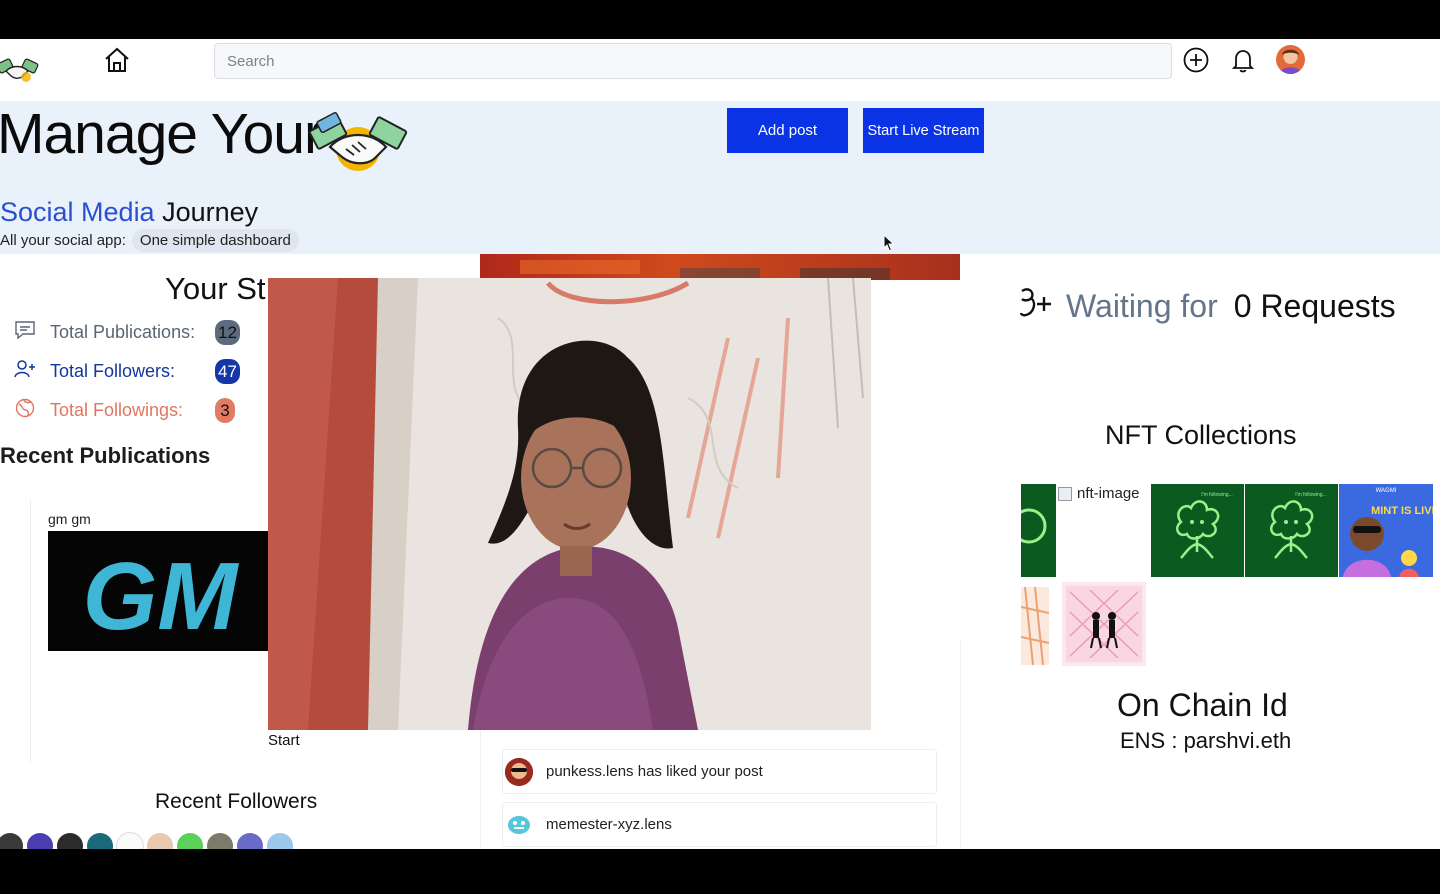  Describe the element at coordinates (20, 68) in the screenshot. I see `handshake-logo-icon` at that location.